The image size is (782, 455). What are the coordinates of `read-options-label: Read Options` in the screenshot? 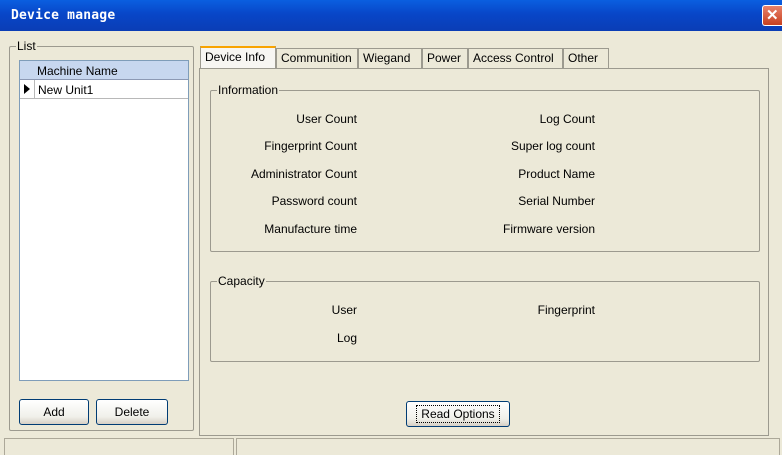 It's located at (458, 414).